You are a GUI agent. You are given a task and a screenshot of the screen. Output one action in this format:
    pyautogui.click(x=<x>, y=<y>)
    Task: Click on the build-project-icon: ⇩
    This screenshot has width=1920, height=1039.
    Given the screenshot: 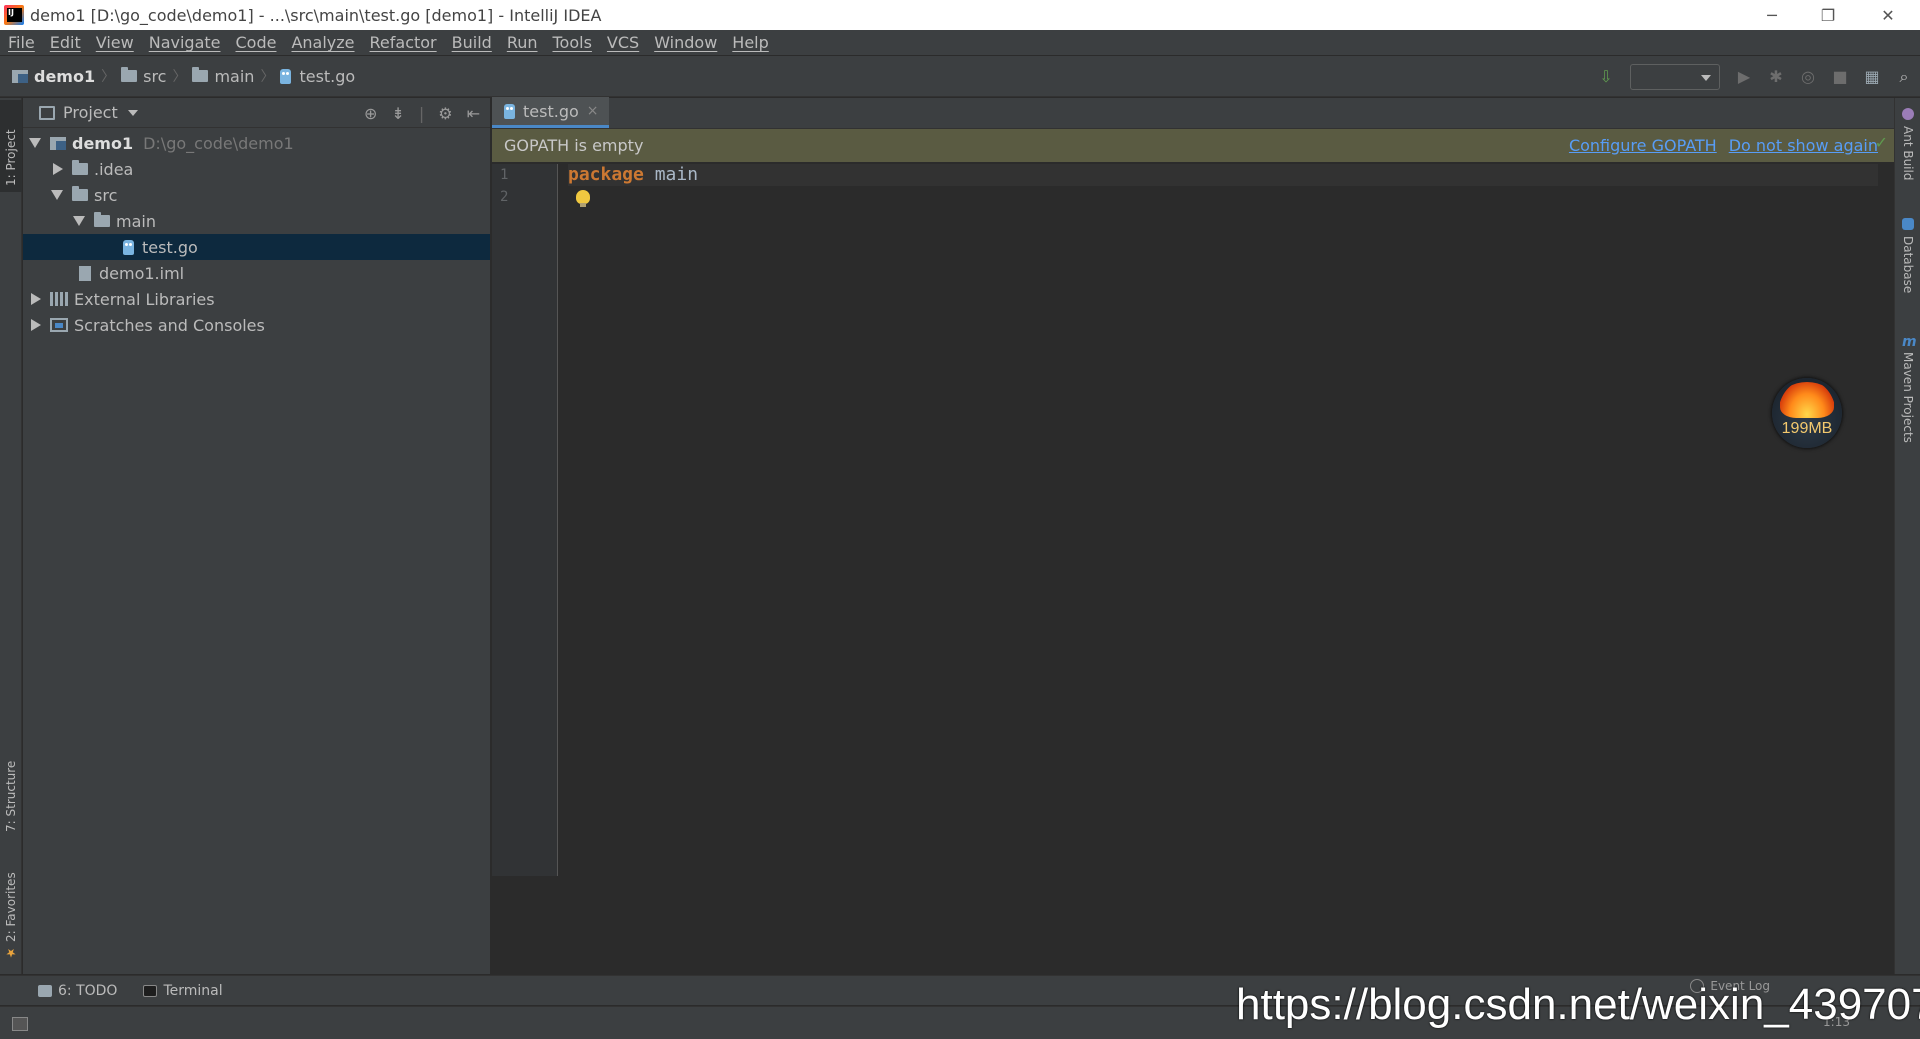 What is the action you would take?
    pyautogui.click(x=1606, y=77)
    